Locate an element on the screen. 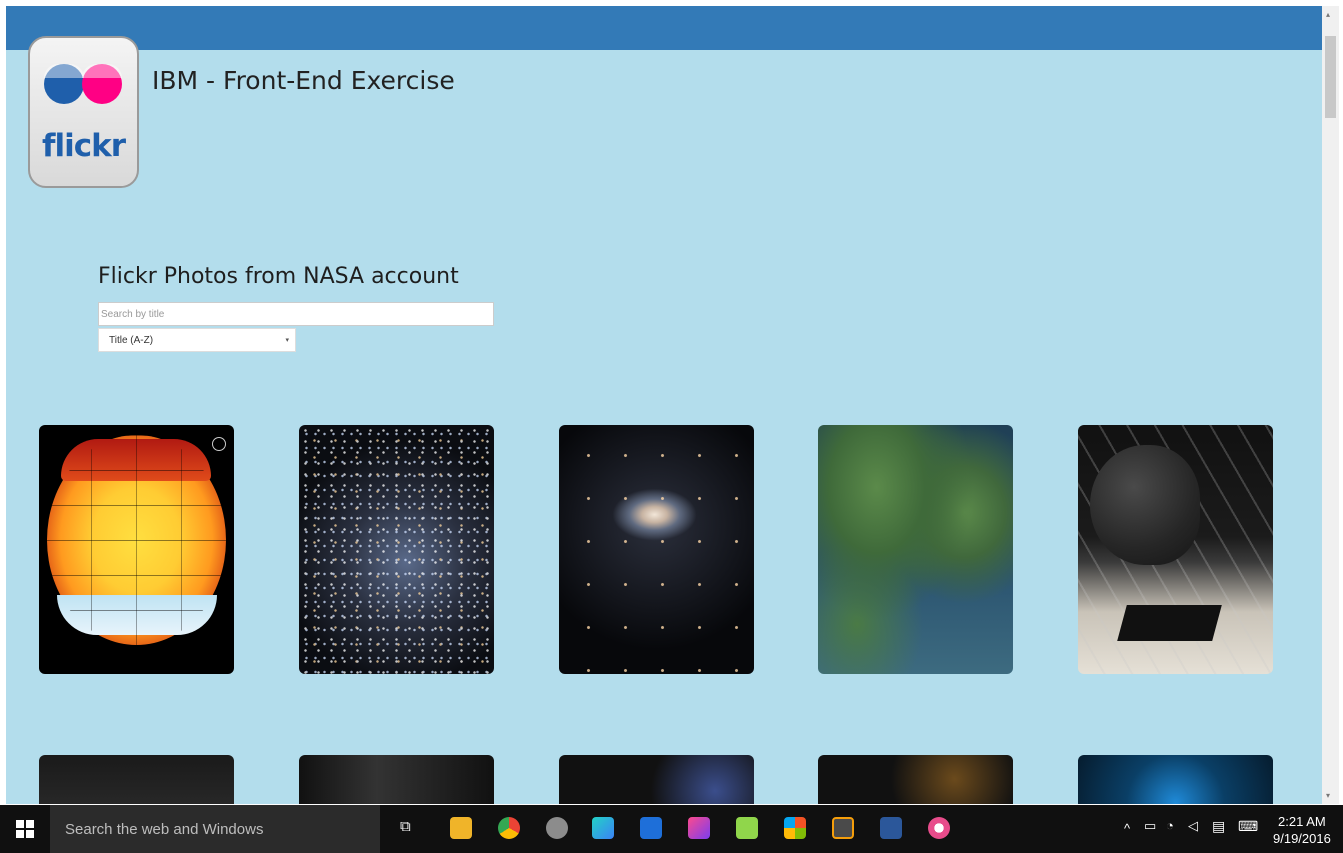 This screenshot has height=853, width=1343. dropdown-arrow-icon: ▾ is located at coordinates (287, 340).